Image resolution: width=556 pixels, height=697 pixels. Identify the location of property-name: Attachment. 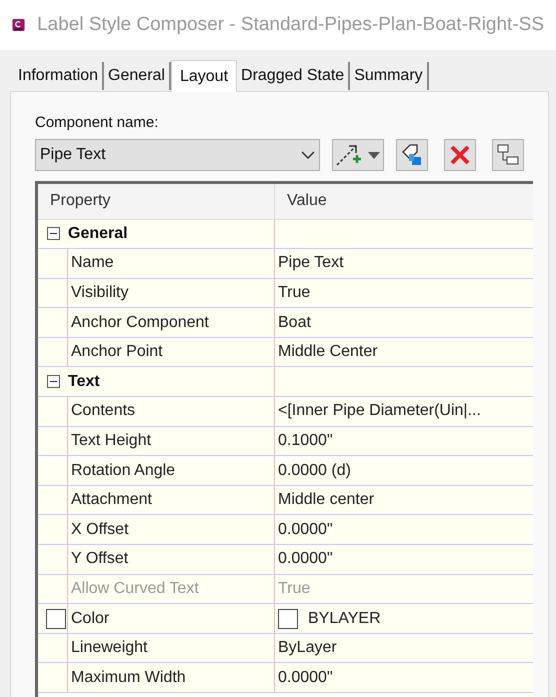
(111, 500).